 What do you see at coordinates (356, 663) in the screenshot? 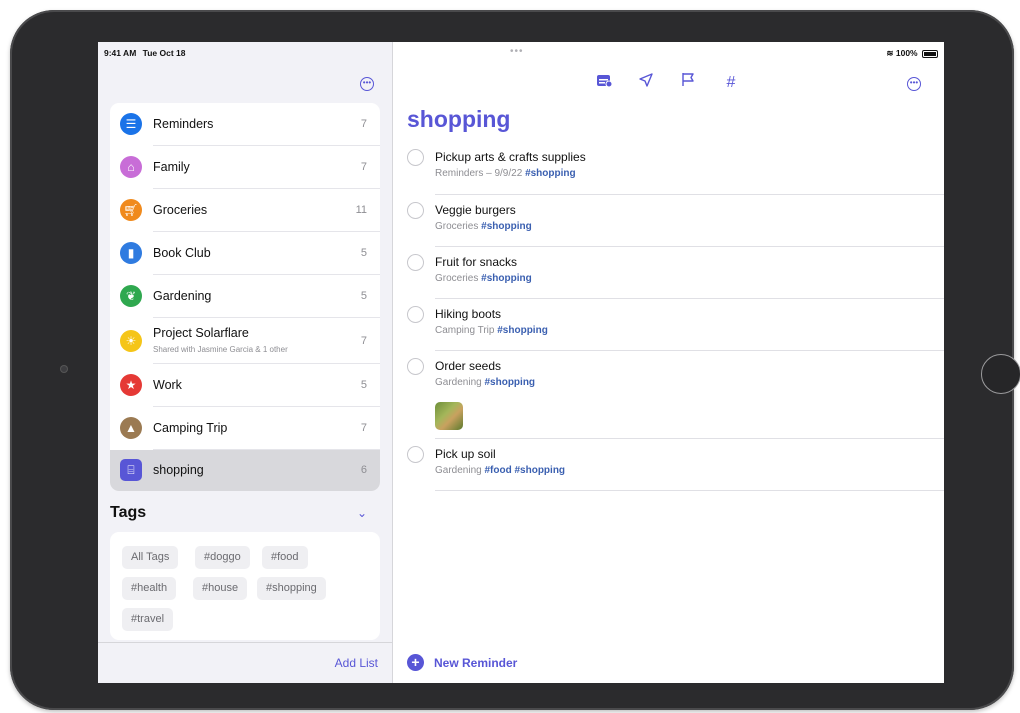
I see `add-list-button: Add List` at bounding box center [356, 663].